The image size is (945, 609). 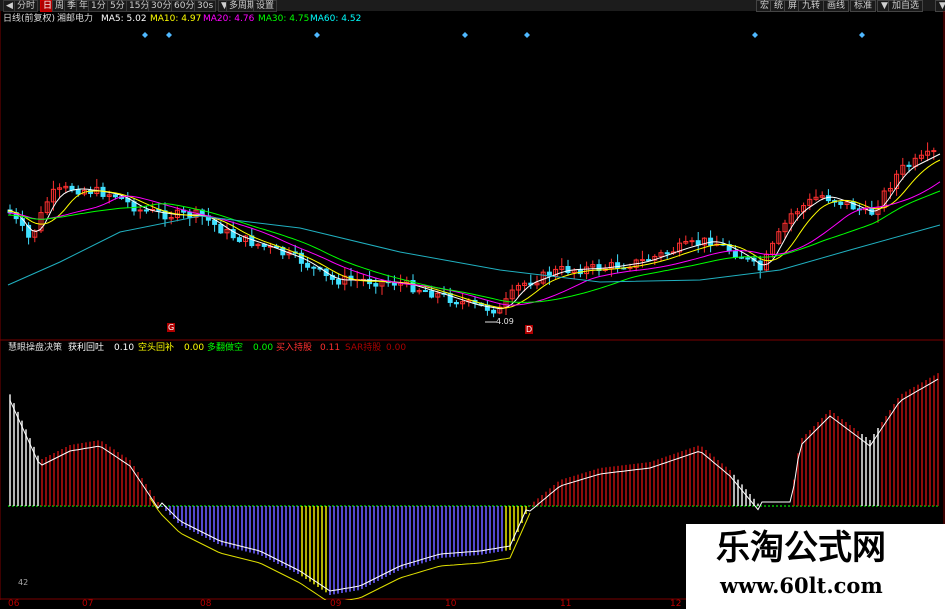 I want to click on low-price-marker: 4.09, so click(x=505, y=321).